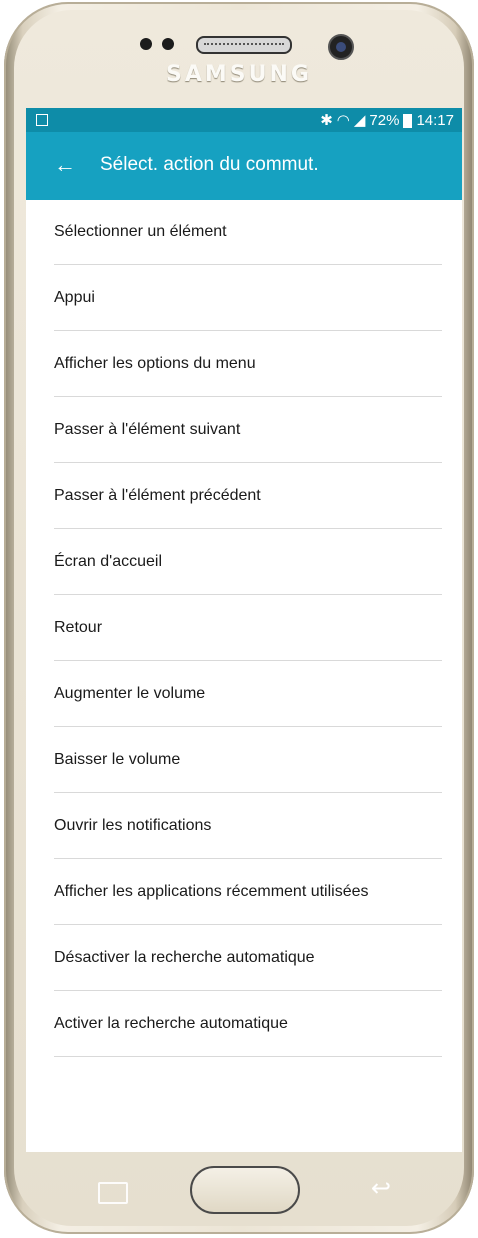 The image size is (478, 1238). I want to click on earpiece-speaker, so click(244, 45).